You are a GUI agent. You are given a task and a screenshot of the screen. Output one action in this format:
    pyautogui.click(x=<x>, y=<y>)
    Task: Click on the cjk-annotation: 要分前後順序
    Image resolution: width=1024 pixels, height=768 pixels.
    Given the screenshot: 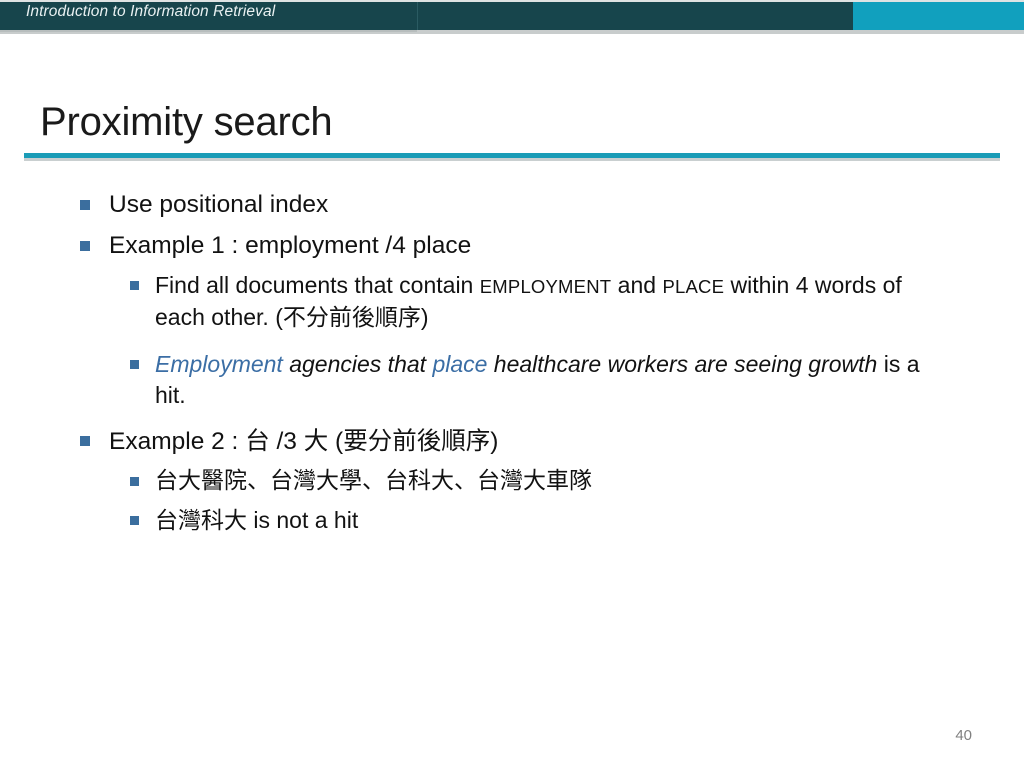 What is the action you would take?
    pyautogui.click(x=417, y=441)
    